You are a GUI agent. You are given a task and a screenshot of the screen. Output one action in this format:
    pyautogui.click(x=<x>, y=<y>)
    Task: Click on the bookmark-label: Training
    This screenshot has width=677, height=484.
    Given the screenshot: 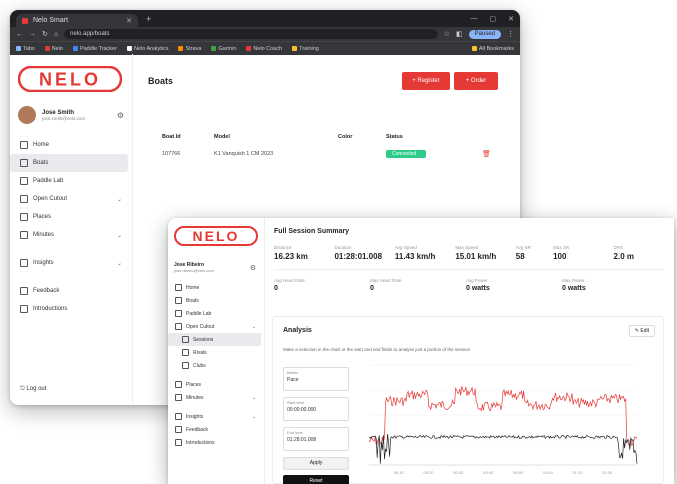 What is the action you would take?
    pyautogui.click(x=309, y=48)
    